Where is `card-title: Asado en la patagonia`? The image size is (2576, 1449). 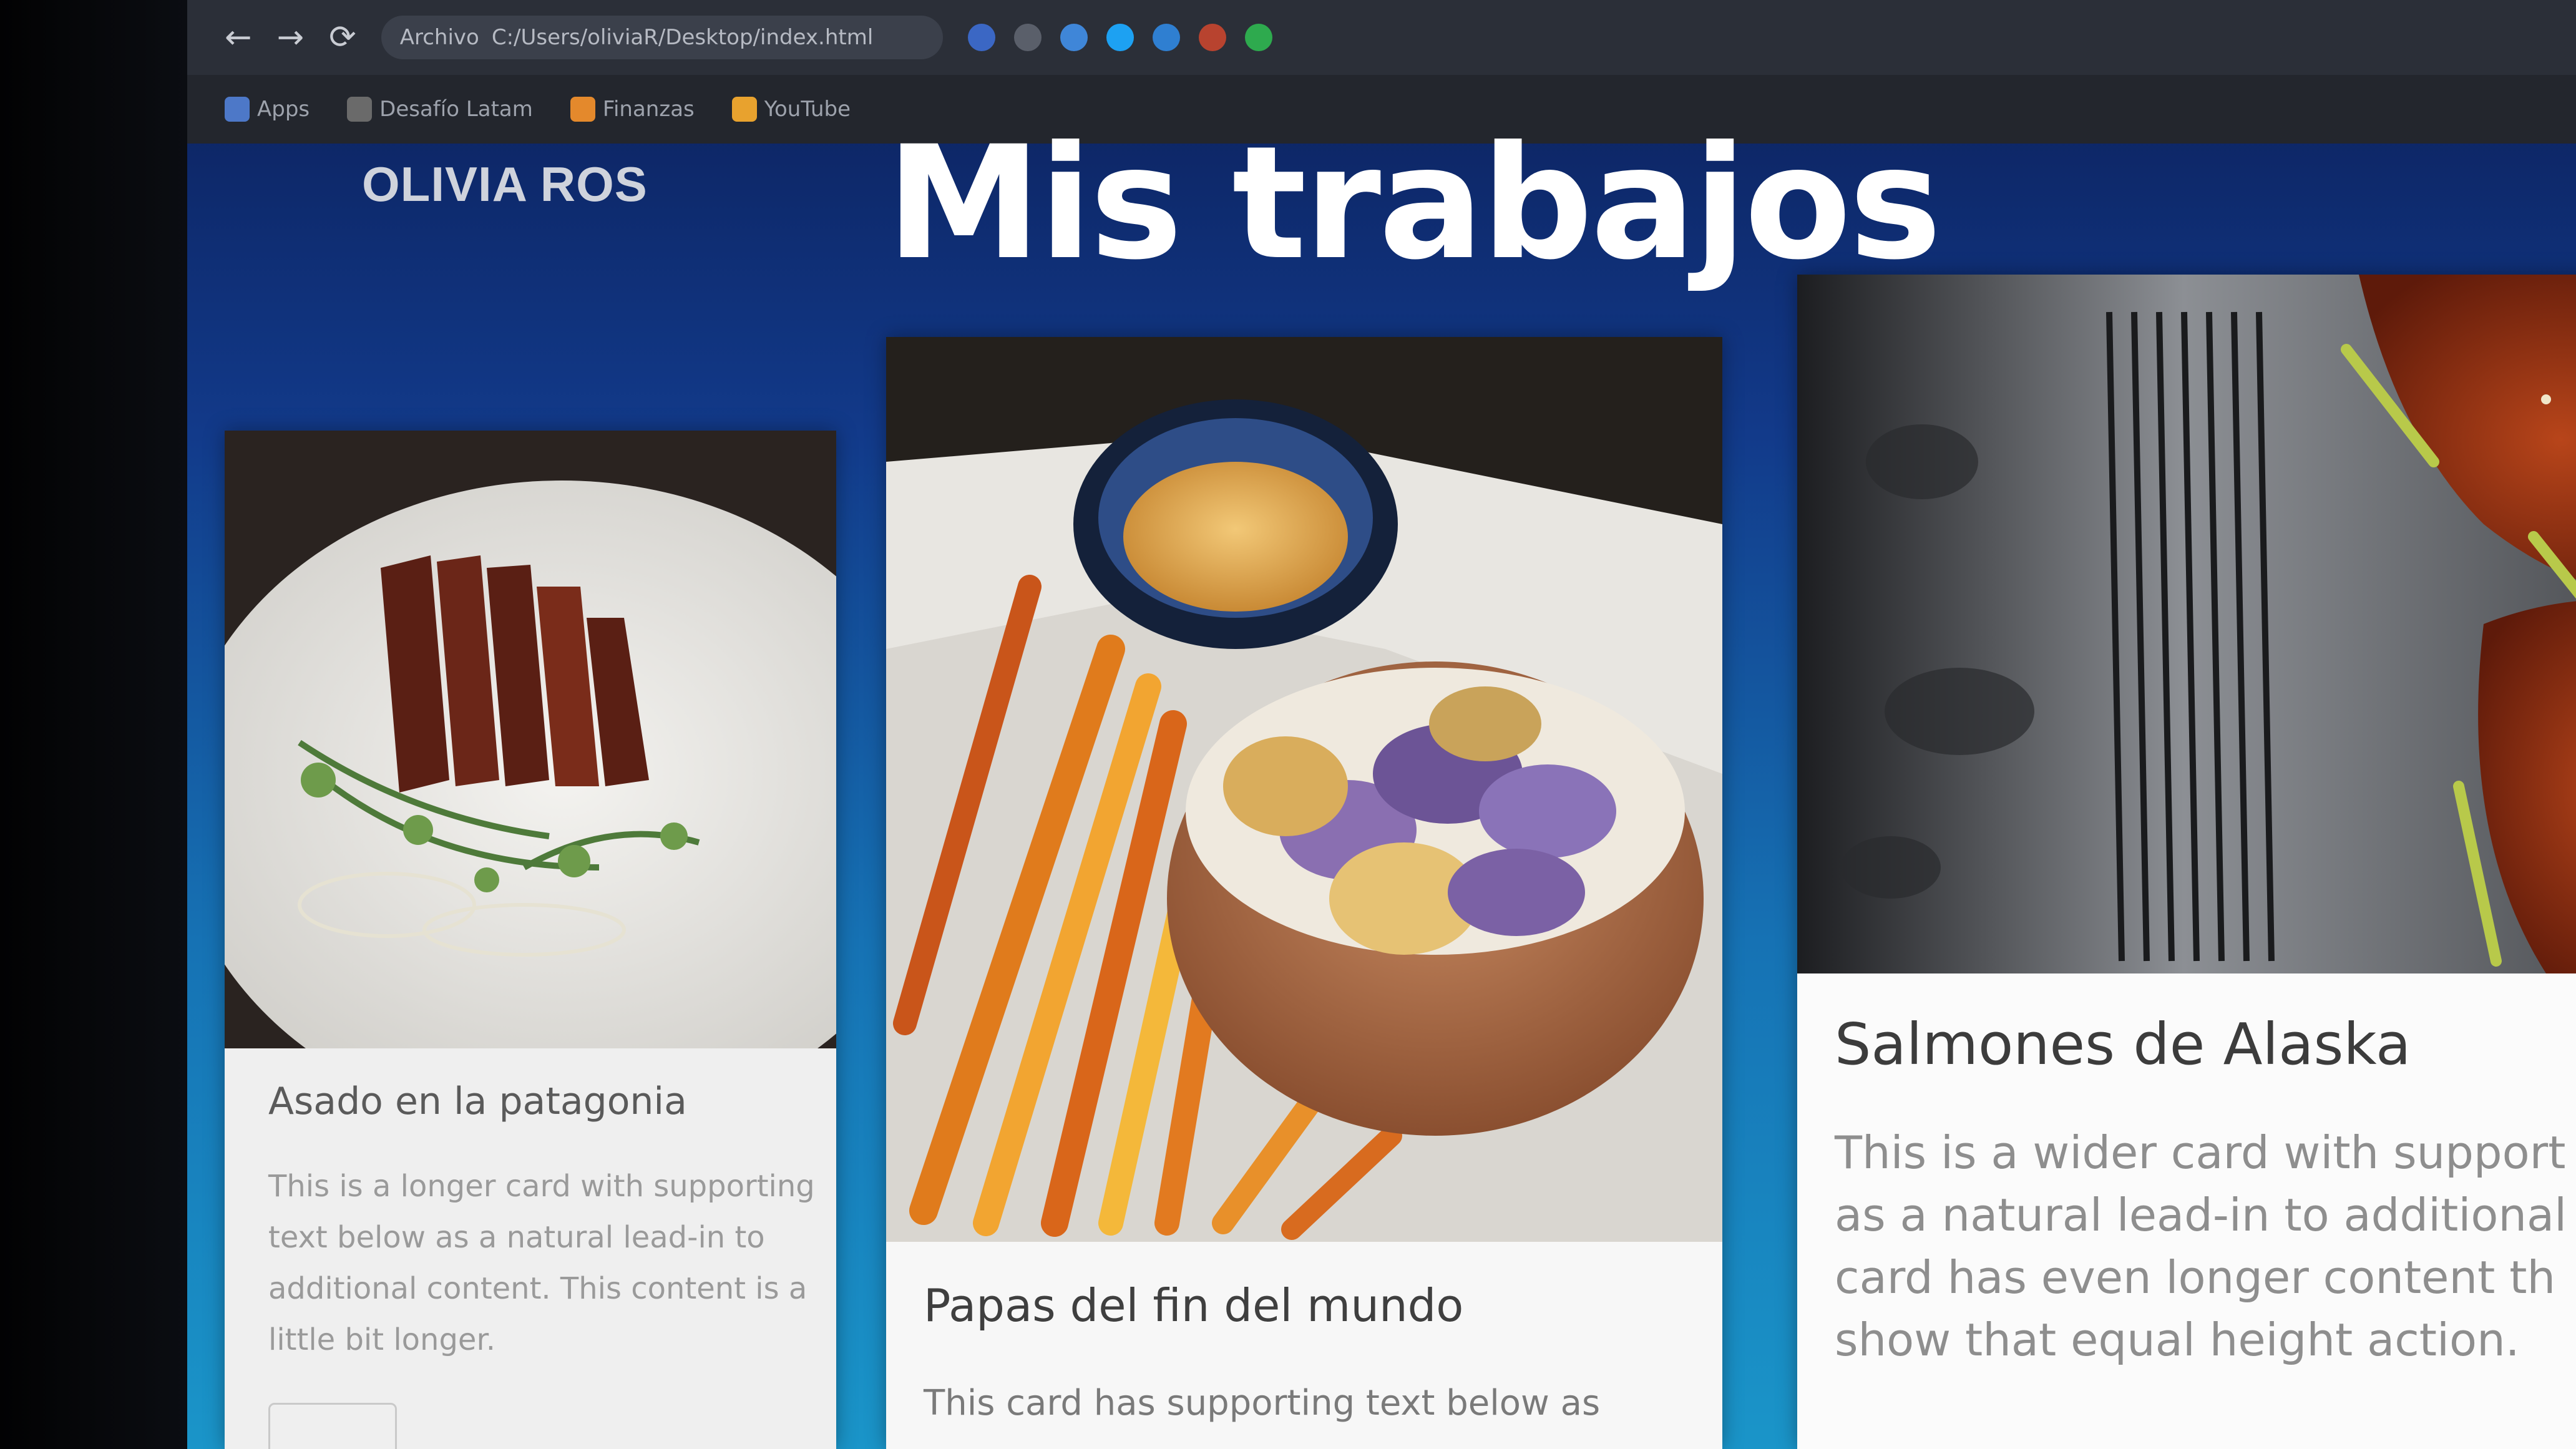
card-title: Asado en la patagonia is located at coordinates (477, 1101).